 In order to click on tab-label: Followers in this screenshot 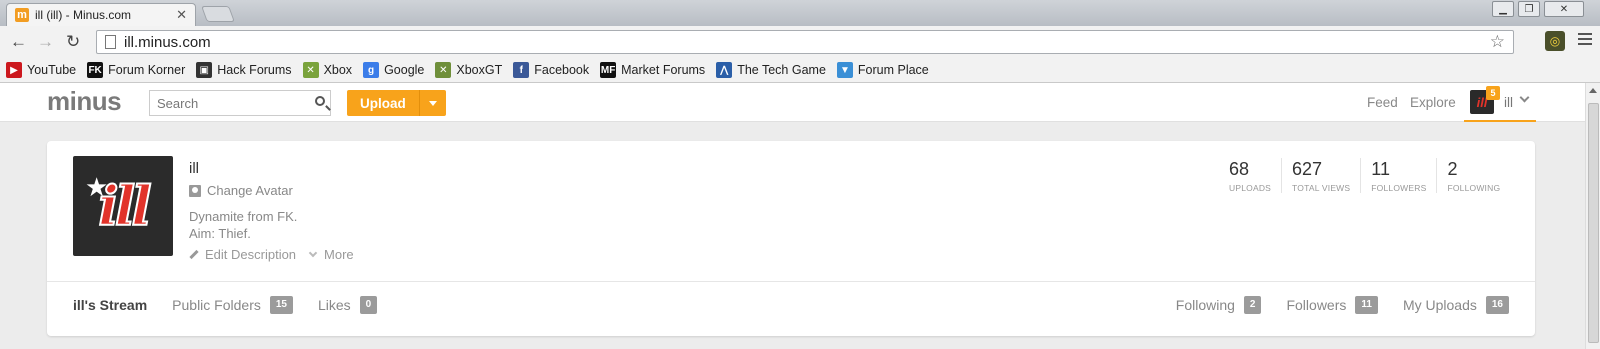, I will do `click(1316, 305)`.